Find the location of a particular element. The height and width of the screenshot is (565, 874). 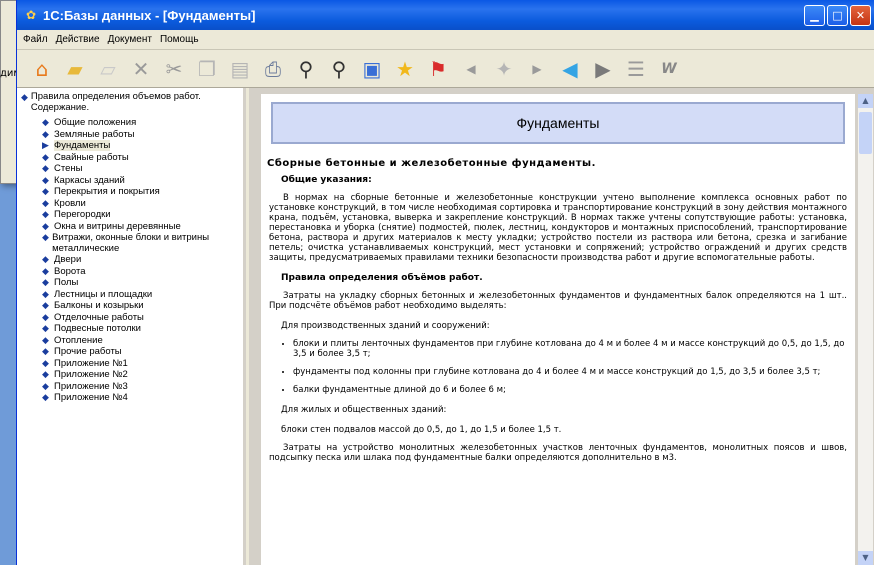

open-folder-icon: ▰ is located at coordinates (75, 69).